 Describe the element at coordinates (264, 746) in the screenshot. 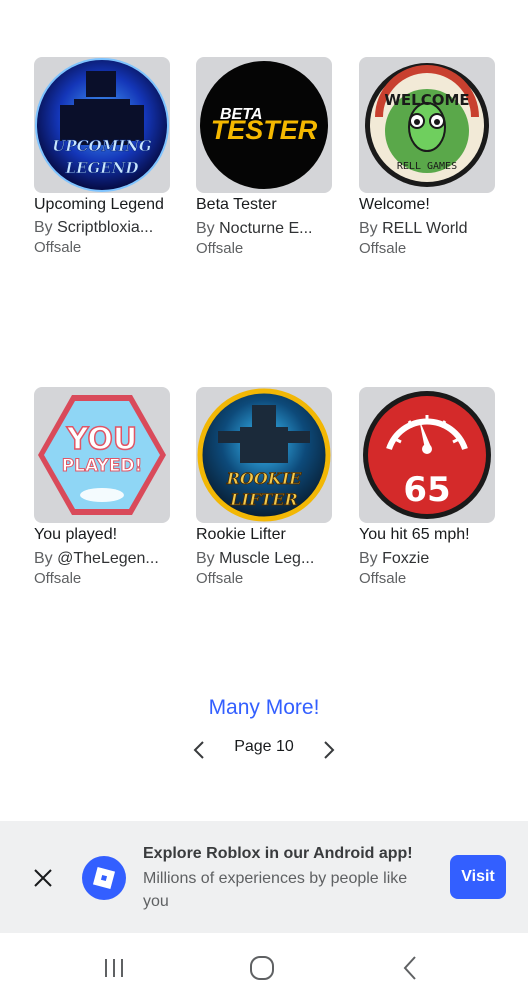

I see `page-label: Page 10` at that location.